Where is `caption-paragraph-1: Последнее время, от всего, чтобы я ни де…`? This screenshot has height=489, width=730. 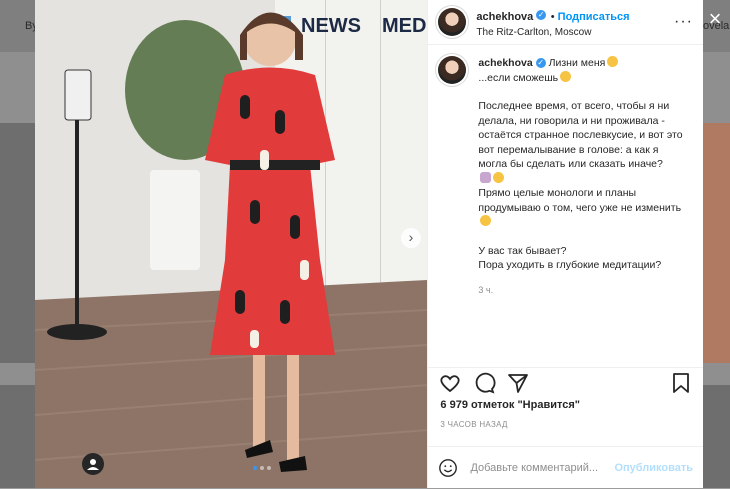 caption-paragraph-1: Последнее время, от всего, чтобы я ни де… is located at coordinates (580, 135).